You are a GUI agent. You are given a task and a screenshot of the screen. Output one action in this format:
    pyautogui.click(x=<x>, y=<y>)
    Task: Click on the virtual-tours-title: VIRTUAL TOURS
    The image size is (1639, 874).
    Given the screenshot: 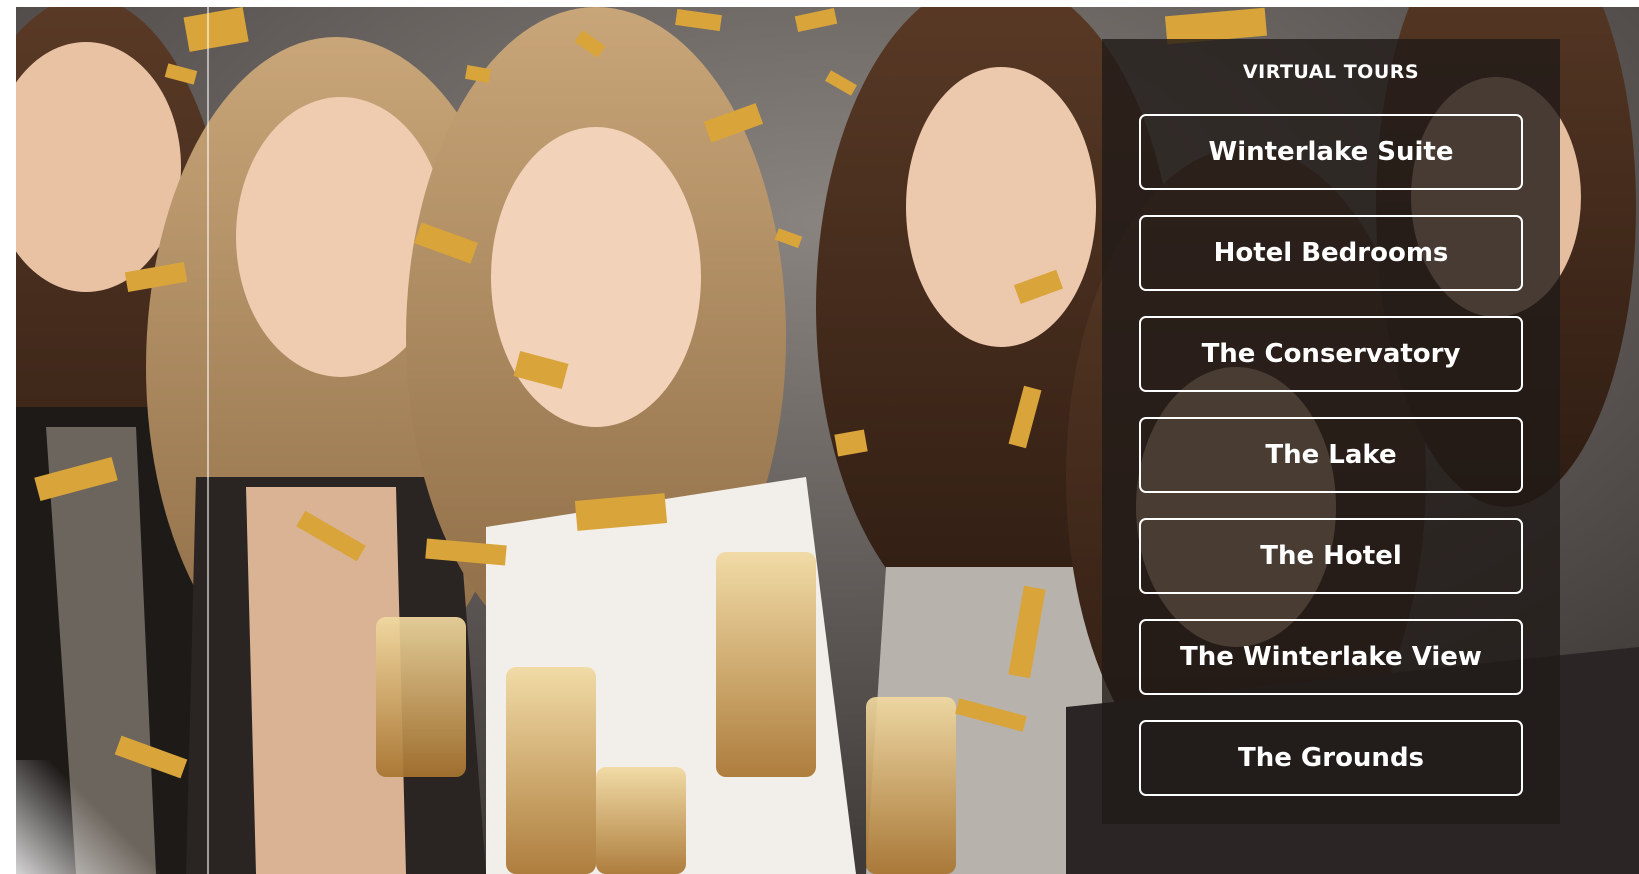 What is the action you would take?
    pyautogui.click(x=1331, y=72)
    